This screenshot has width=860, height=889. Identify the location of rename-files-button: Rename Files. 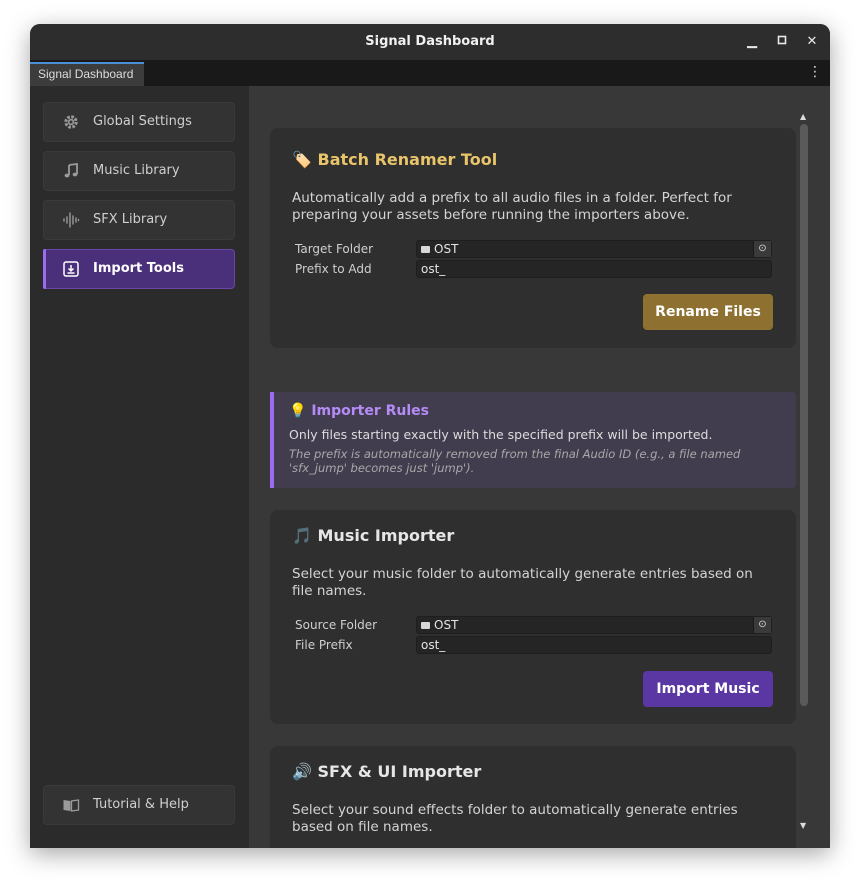
(708, 312).